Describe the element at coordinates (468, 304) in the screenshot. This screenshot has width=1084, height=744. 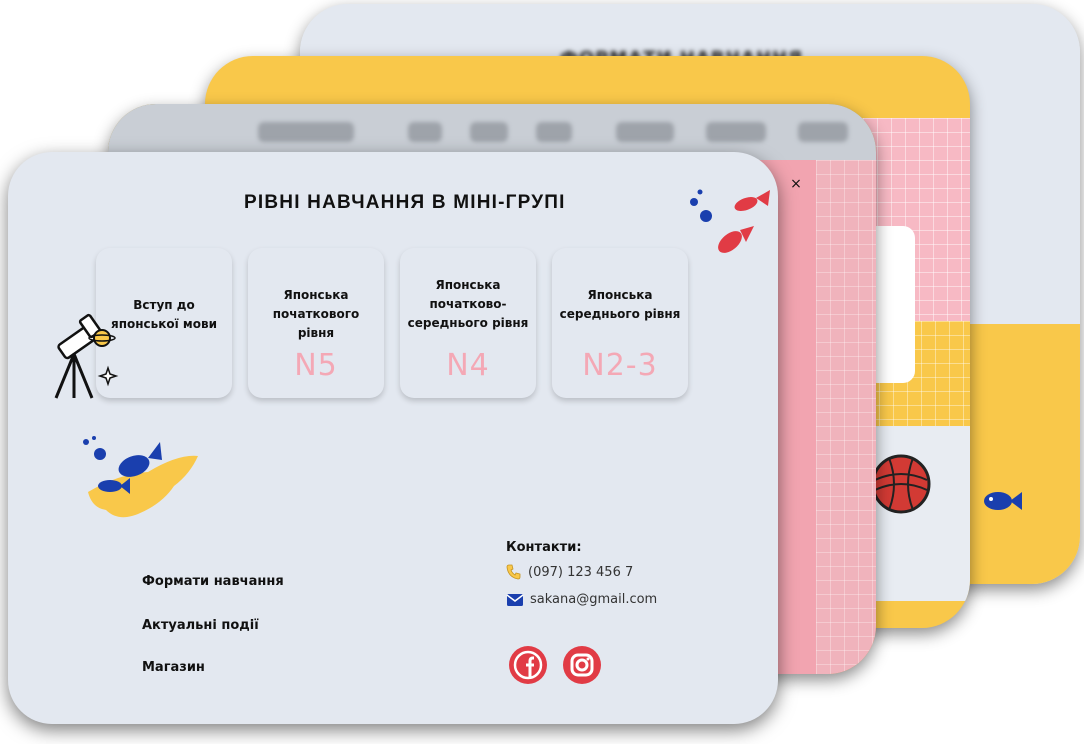
I see `level-name: Японська початково-середнього рівня` at that location.